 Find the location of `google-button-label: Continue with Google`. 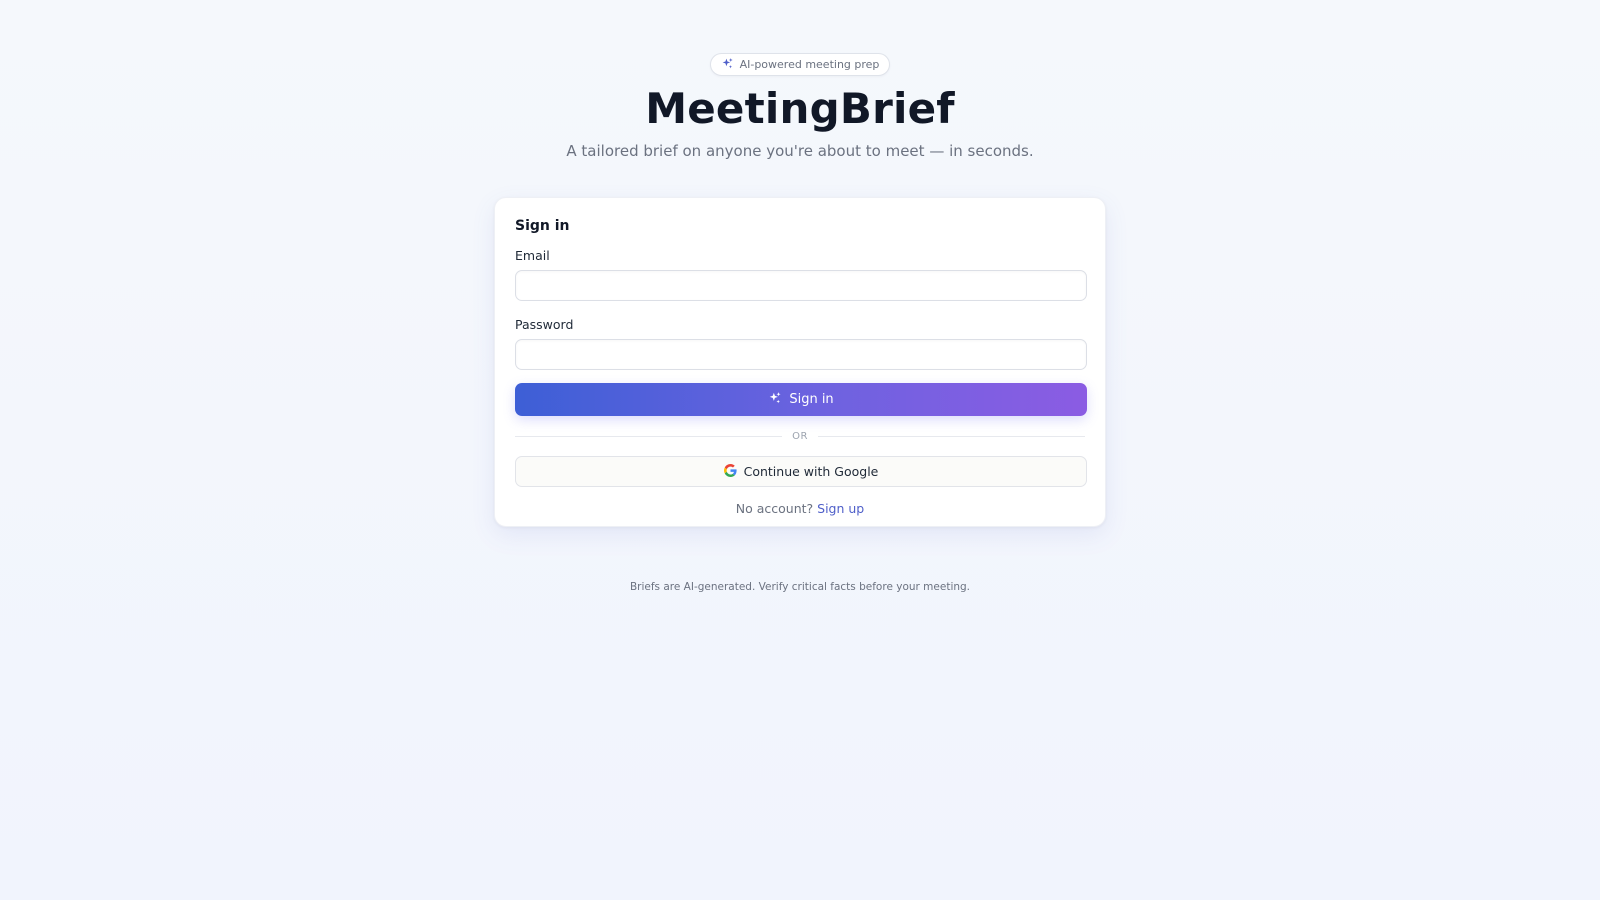

google-button-label: Continue with Google is located at coordinates (811, 471).